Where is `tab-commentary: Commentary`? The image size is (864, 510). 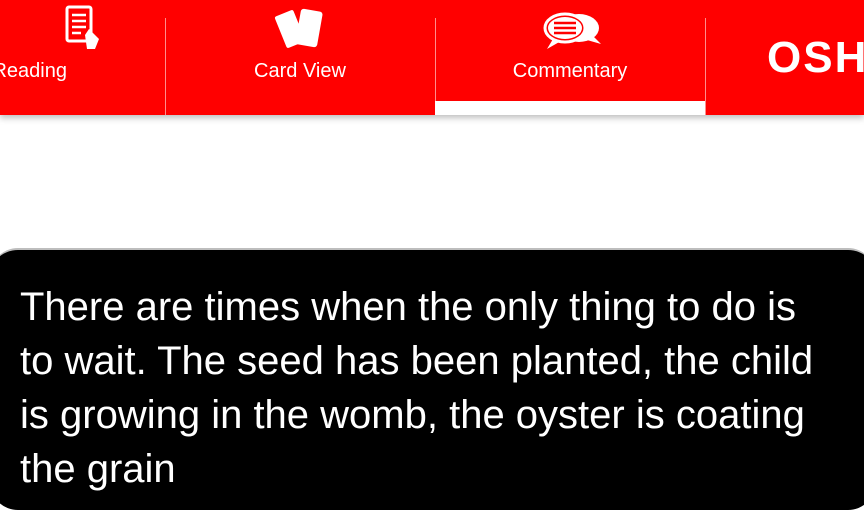 tab-commentary: Commentary is located at coordinates (570, 57).